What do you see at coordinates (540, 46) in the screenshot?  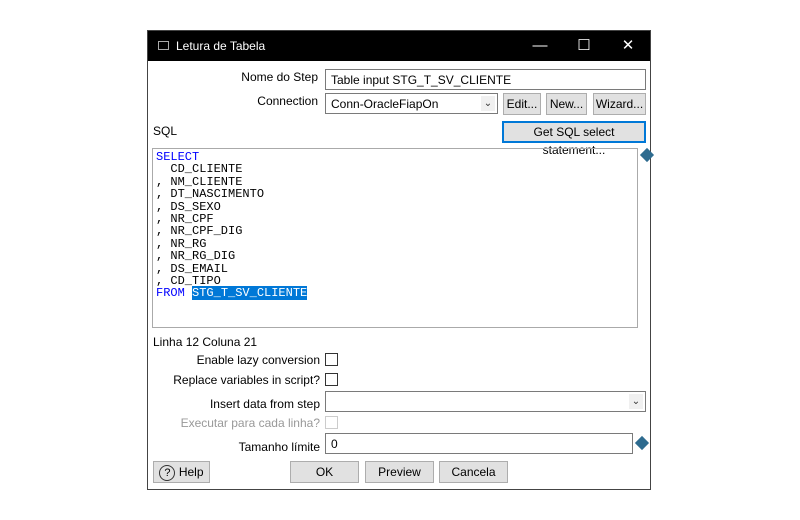 I see `minimize-button: —` at bounding box center [540, 46].